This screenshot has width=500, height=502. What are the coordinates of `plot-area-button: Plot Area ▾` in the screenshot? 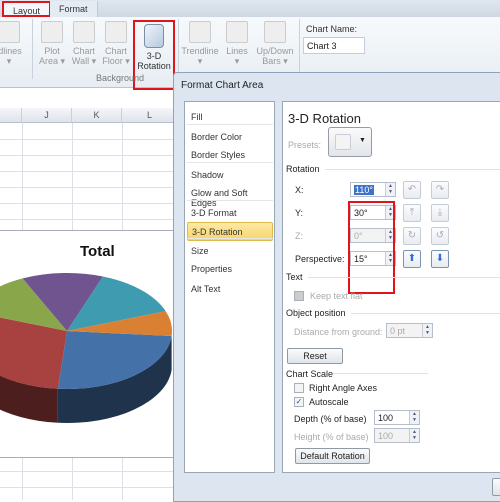 It's located at (52, 43).